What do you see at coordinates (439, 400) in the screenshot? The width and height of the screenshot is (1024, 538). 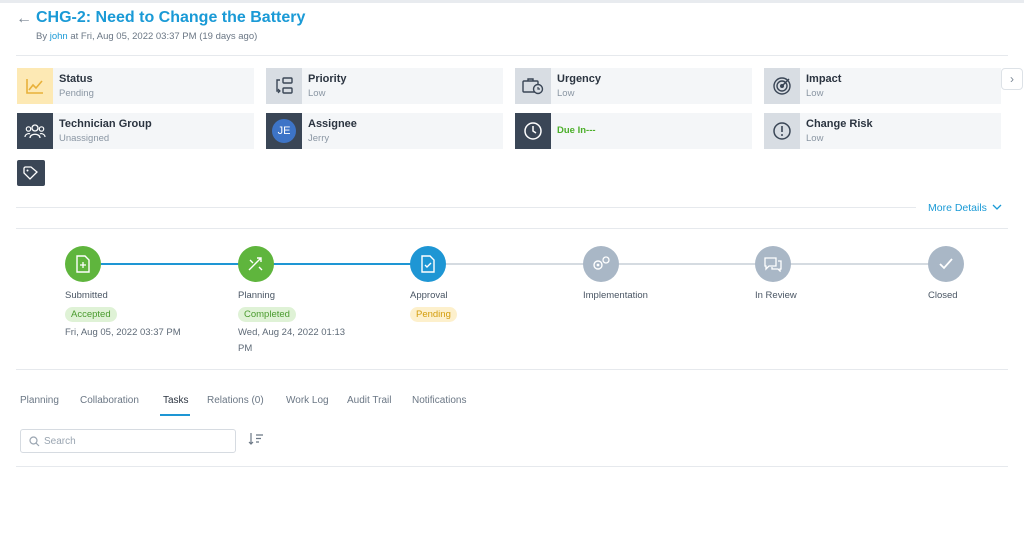 I see `tab-notifications: Notifications` at bounding box center [439, 400].